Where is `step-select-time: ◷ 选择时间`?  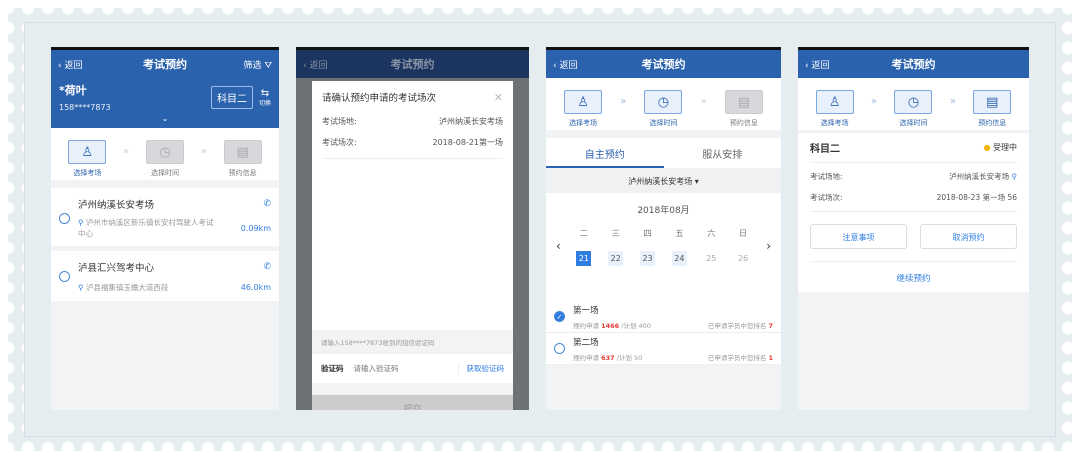
step-select-time: ◷ 选择时间 is located at coordinates (913, 109).